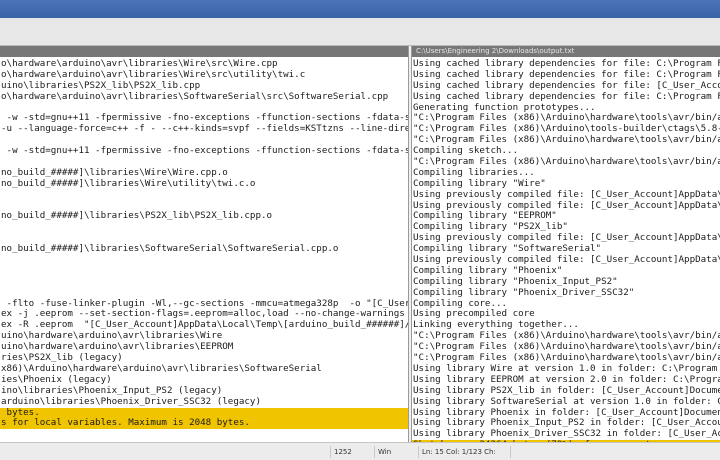 This screenshot has width=720, height=460. Describe the element at coordinates (463, 452) in the screenshot. I see `status-cursor: Ln: 15 Col: 1/123 Ch: 1/123` at that location.